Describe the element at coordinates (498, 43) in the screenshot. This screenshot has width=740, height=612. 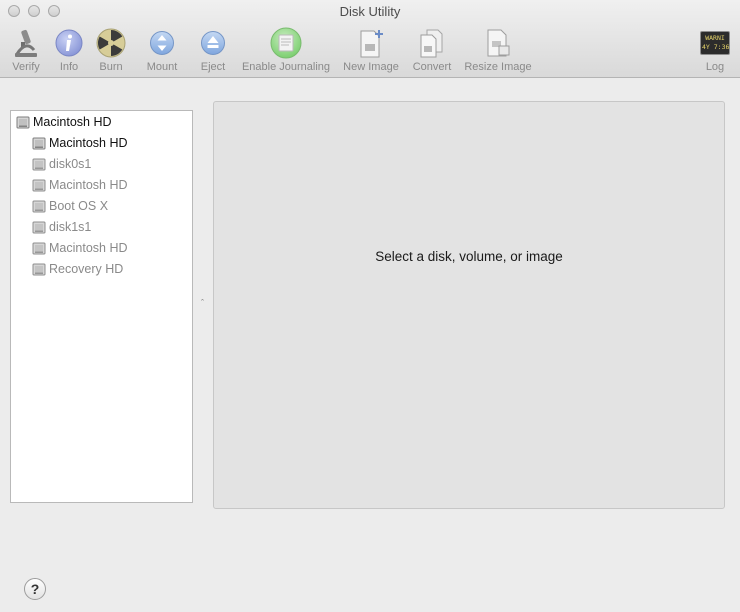
I see `resize-image-icon` at that location.